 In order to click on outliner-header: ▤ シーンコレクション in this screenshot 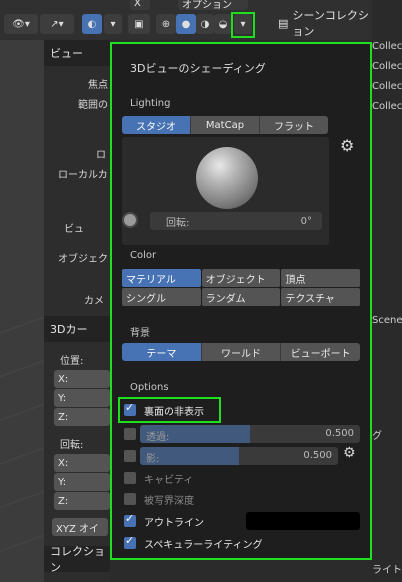, I will do `click(323, 23)`.